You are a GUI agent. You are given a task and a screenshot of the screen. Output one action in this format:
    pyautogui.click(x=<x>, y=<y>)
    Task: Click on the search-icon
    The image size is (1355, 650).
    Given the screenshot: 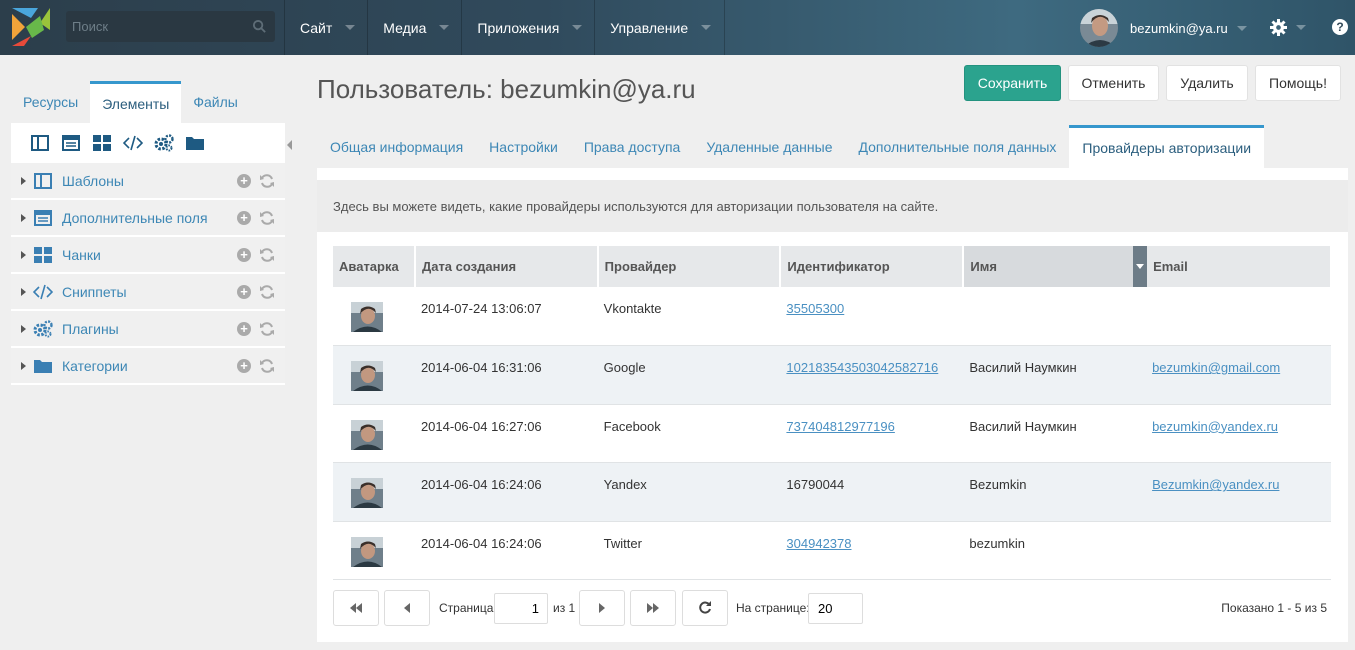 What is the action you would take?
    pyautogui.click(x=259, y=26)
    